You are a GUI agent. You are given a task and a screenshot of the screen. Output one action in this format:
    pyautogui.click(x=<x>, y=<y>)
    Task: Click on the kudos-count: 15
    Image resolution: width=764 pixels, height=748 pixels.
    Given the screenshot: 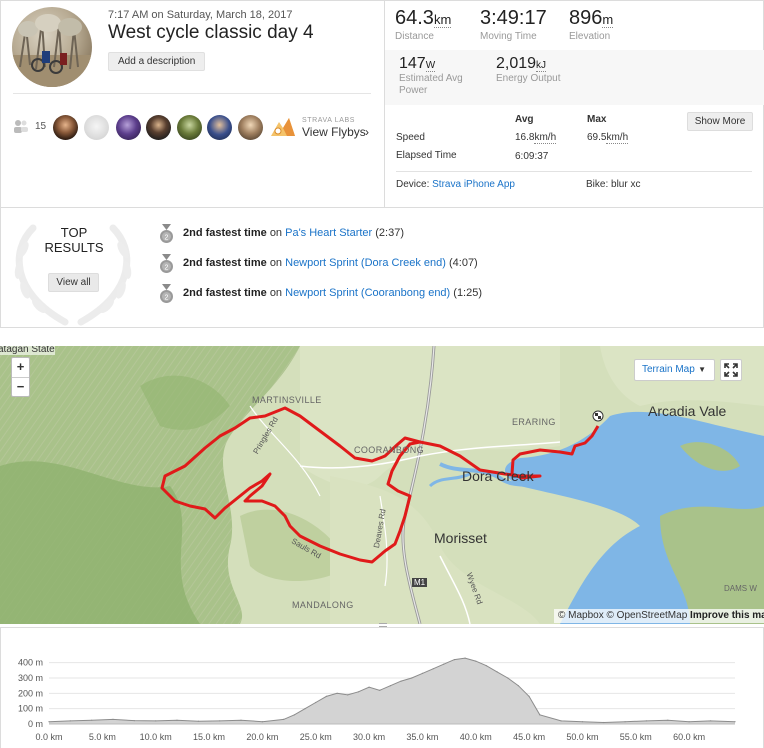 What is the action you would take?
    pyautogui.click(x=40, y=126)
    